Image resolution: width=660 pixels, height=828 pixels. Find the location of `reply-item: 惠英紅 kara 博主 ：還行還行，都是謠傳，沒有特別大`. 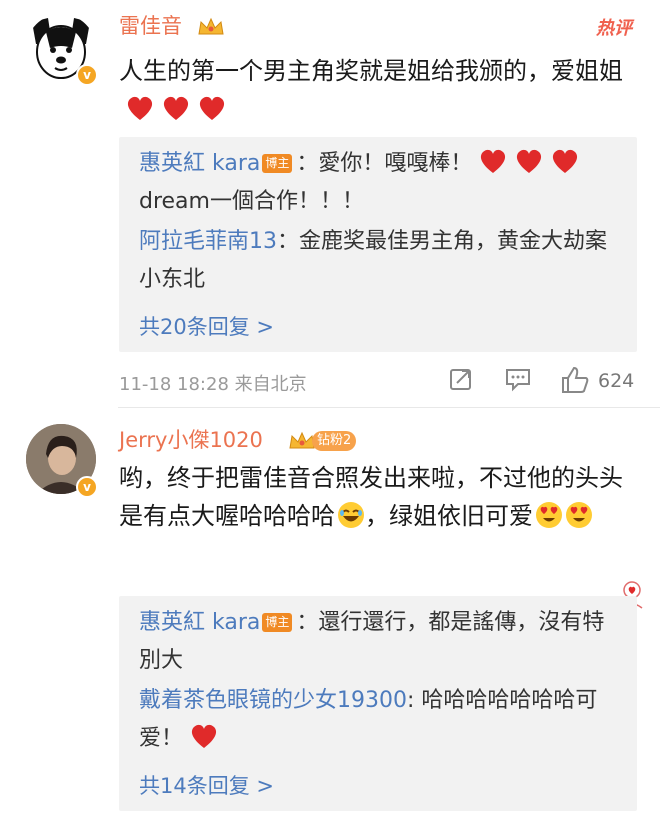

reply-item: 惠英紅 kara 博主 ：還行還行，都是謠傳，沒有特別大 is located at coordinates (379, 642).